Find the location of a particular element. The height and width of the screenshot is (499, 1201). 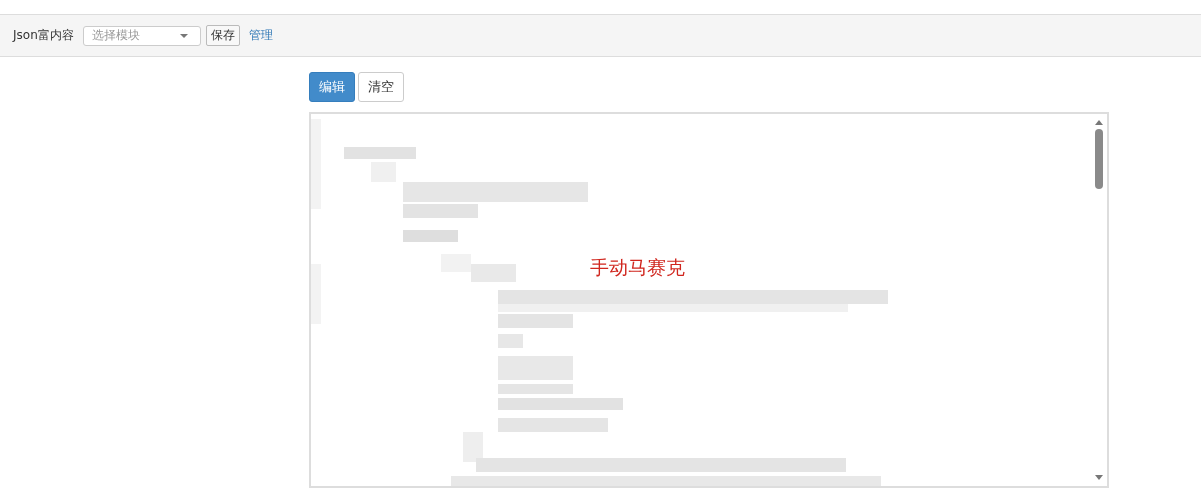

scrollbar-thumb is located at coordinates (1099, 159).